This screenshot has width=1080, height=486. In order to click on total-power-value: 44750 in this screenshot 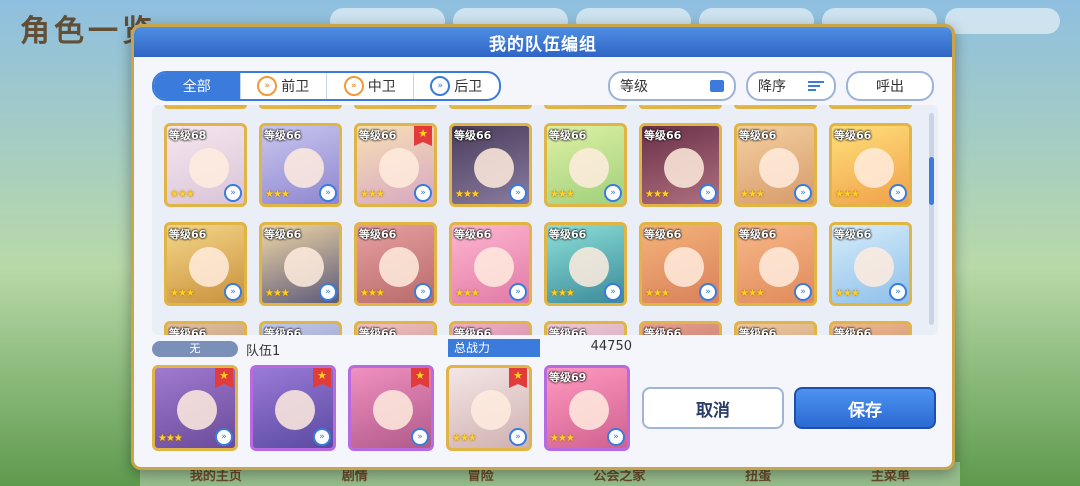, I will do `click(611, 346)`.